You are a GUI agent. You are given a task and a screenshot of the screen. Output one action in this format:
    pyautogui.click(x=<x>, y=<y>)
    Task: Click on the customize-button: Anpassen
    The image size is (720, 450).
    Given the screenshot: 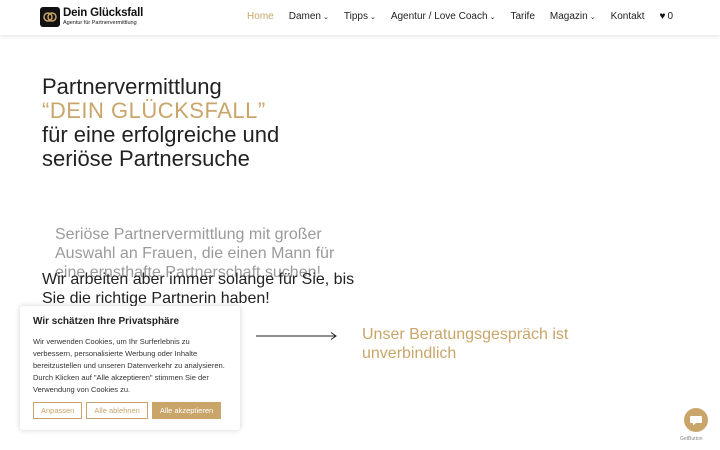 What is the action you would take?
    pyautogui.click(x=58, y=410)
    